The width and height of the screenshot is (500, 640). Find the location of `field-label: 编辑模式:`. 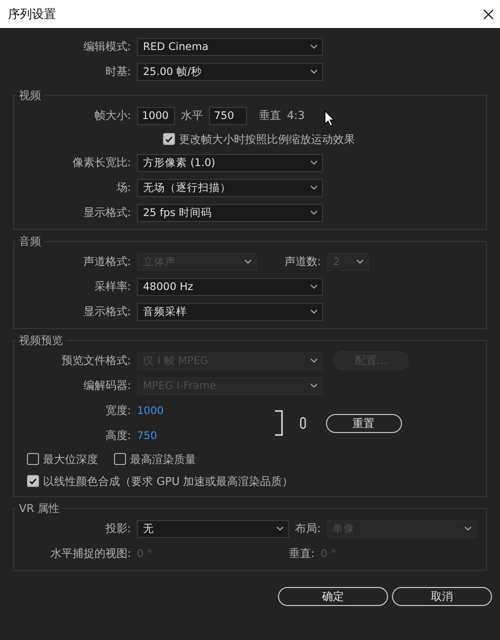

field-label: 编辑模式: is located at coordinates (106, 46).